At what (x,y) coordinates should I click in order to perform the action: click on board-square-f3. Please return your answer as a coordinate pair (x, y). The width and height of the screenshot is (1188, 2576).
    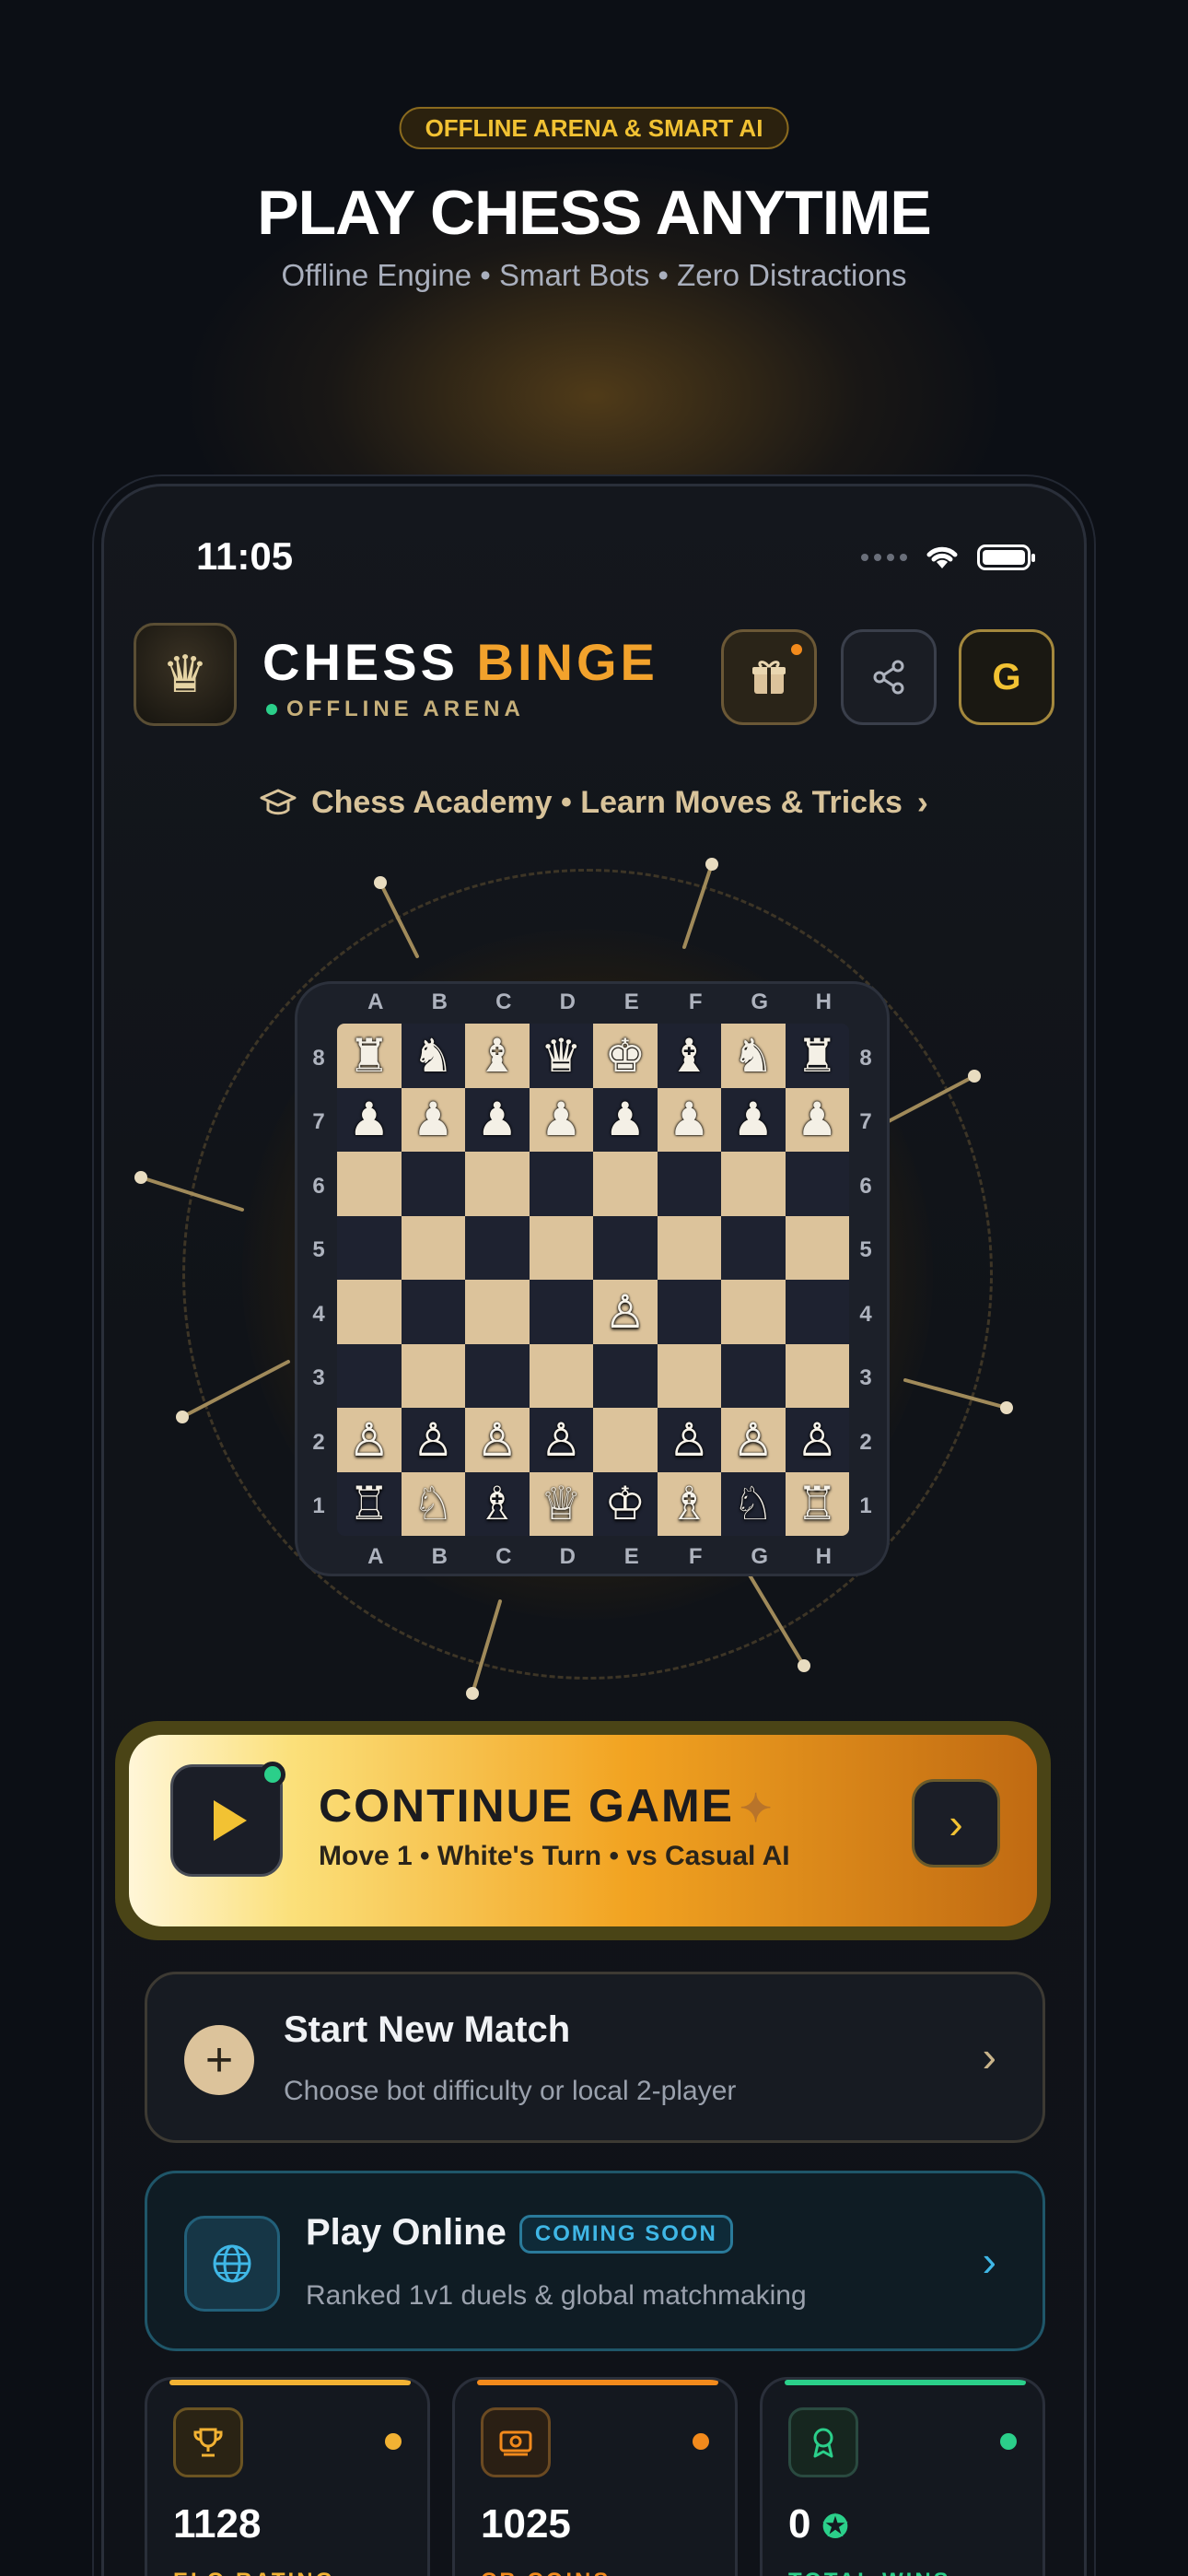
    Looking at the image, I should click on (689, 1375).